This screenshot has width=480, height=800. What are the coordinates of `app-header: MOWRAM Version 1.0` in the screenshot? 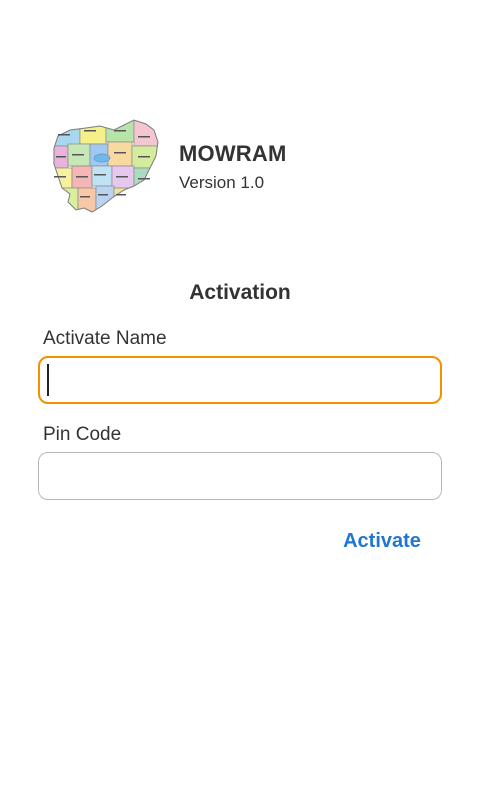 It's located at (248, 166).